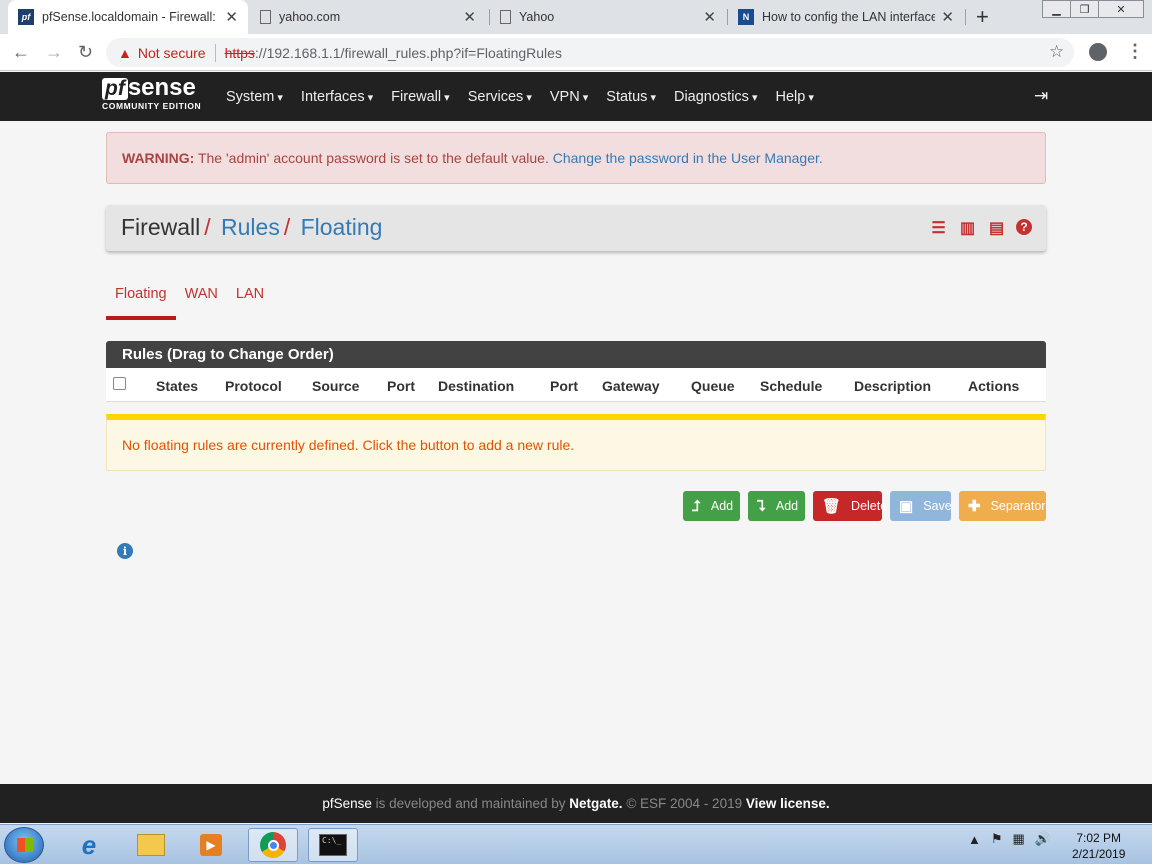 Image resolution: width=1152 pixels, height=864 pixels. Describe the element at coordinates (576, 844) in the screenshot. I see `windows-taskbar: e ▶ C:\_ ▲ ⚑ ▦ 🔊 7:02 PM 2/21/2019` at that location.